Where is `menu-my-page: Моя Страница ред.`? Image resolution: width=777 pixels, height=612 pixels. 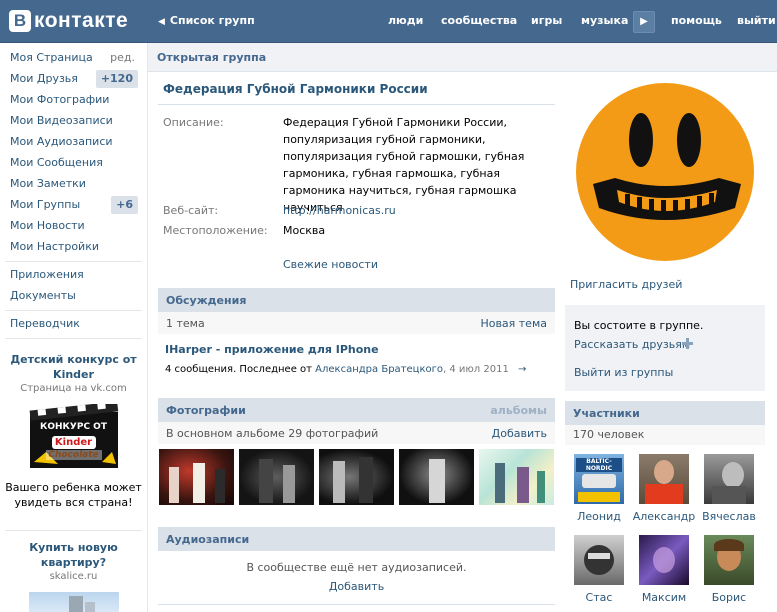 menu-my-page: Моя Страница ред. is located at coordinates (75, 58).